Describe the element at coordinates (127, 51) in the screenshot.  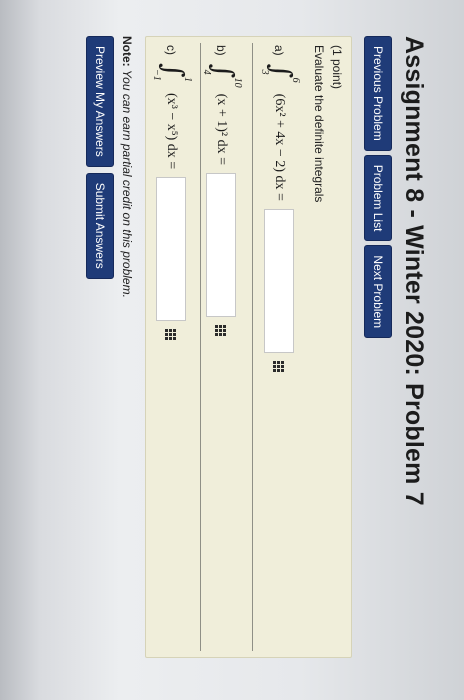
I see `note-label: Note:` at that location.